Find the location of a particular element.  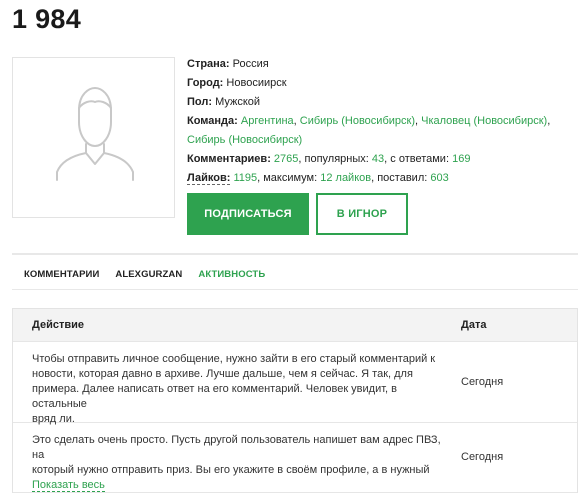

comments-count-link: 2765 is located at coordinates (286, 159).